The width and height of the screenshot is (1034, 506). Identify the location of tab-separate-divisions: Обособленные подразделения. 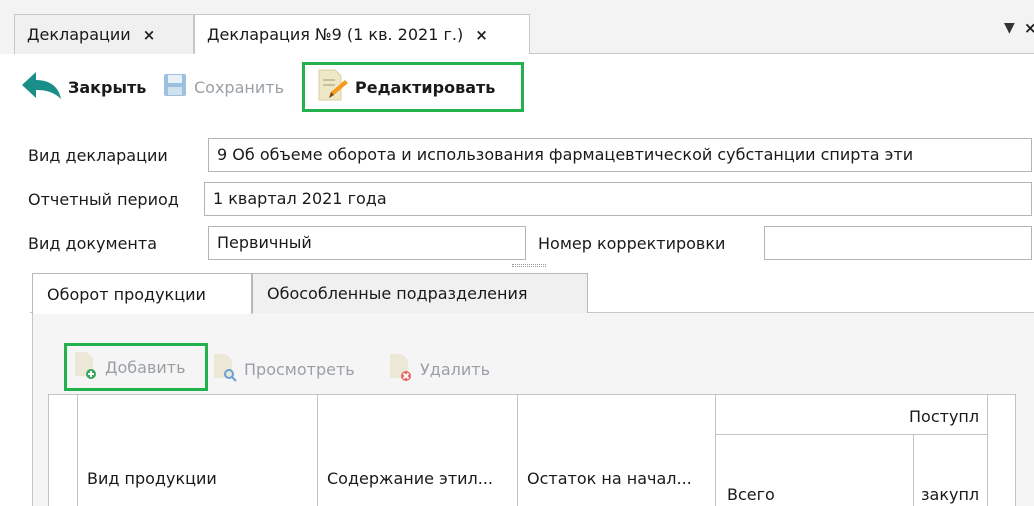
(420, 293).